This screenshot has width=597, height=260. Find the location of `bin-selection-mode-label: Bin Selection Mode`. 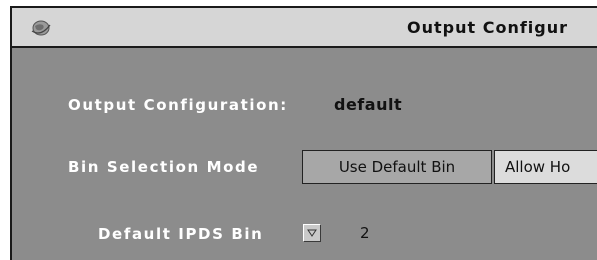

bin-selection-mode-label: Bin Selection Mode is located at coordinates (164, 167).